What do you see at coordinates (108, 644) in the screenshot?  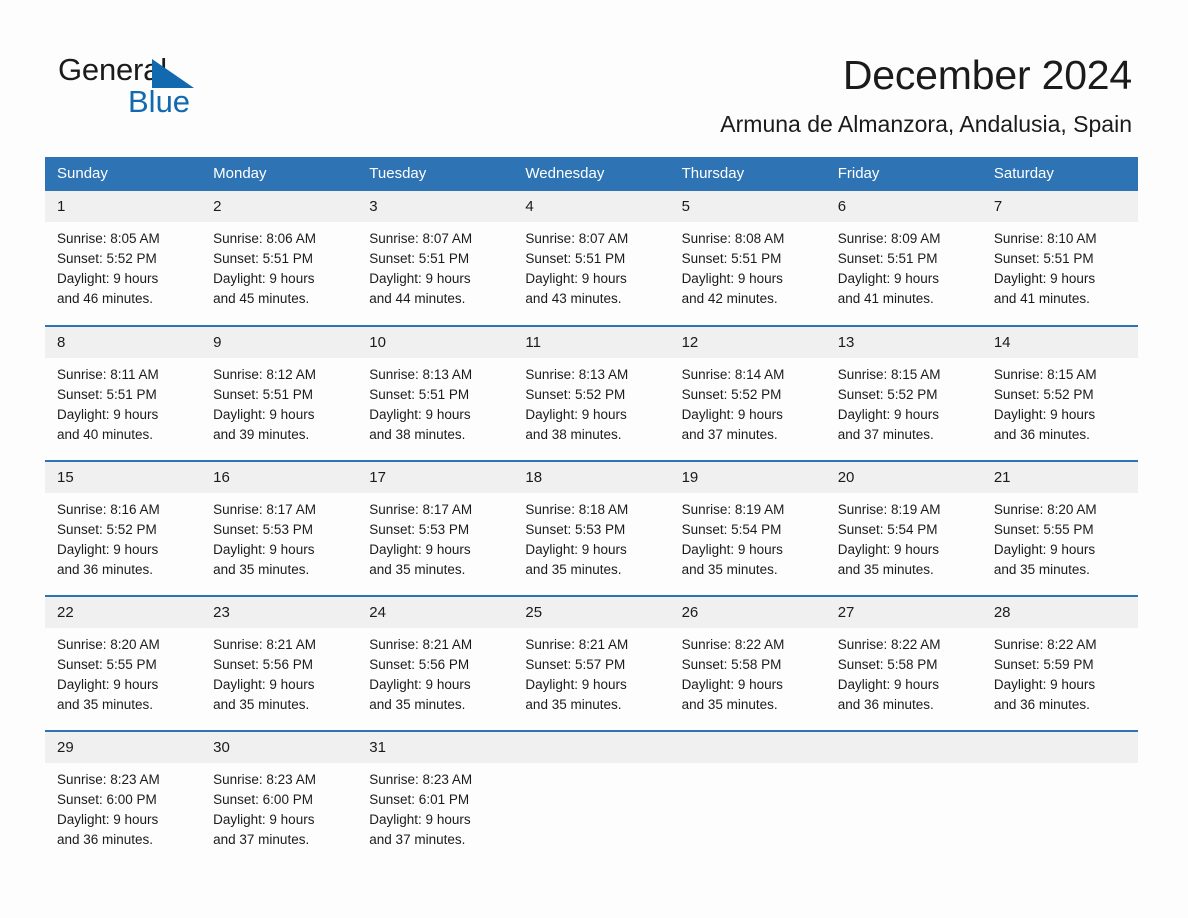 I see `detail-sunrise: Sunrise: 8:20 AM` at bounding box center [108, 644].